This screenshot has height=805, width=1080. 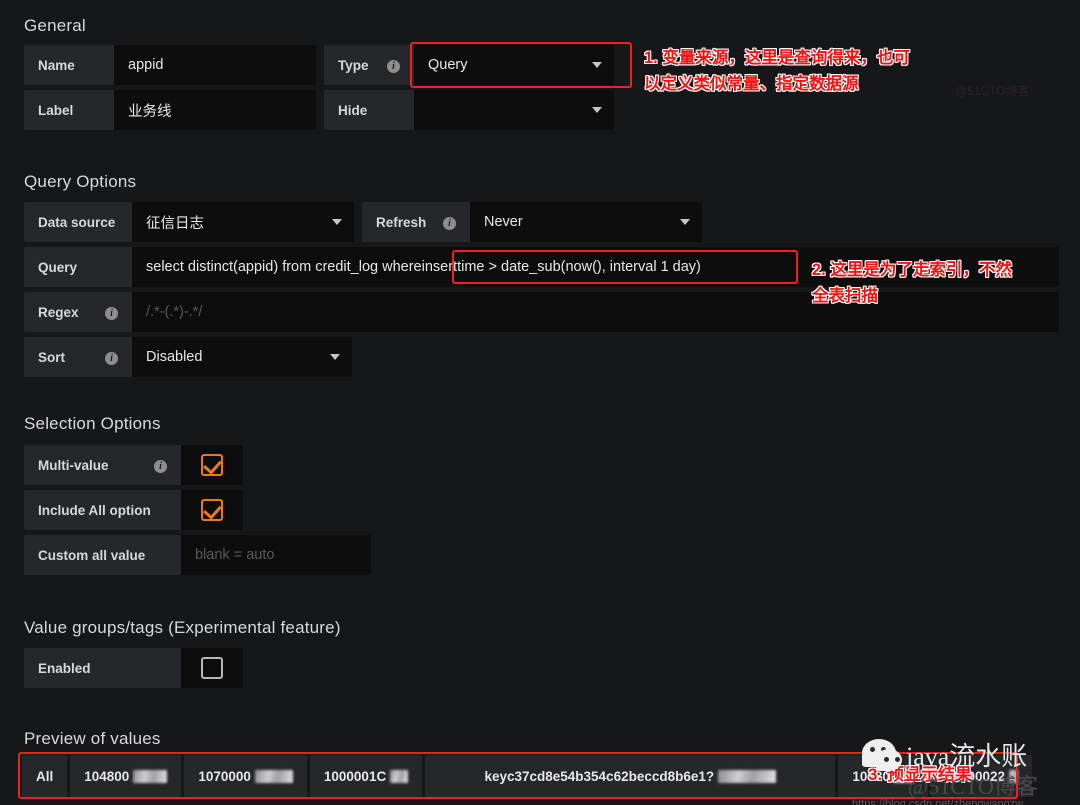 I want to click on type-label-text: Type, so click(x=353, y=65).